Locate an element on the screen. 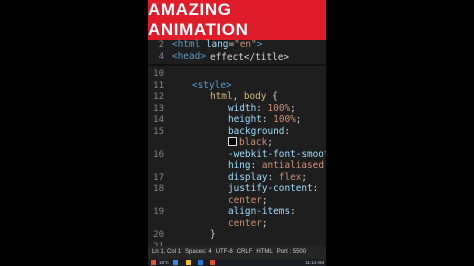 Image resolution: width=474 pixels, height=266 pixels. code-token: hing is located at coordinates (239, 165).